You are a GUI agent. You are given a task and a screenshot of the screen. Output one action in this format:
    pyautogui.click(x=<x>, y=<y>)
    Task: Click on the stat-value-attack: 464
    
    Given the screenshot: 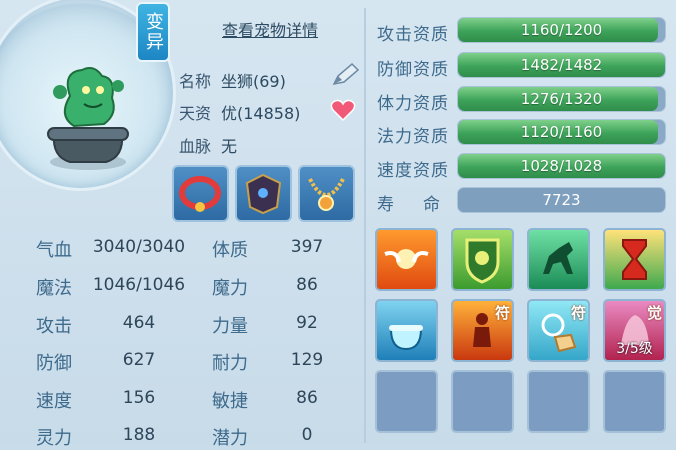 What is the action you would take?
    pyautogui.click(x=139, y=323)
    